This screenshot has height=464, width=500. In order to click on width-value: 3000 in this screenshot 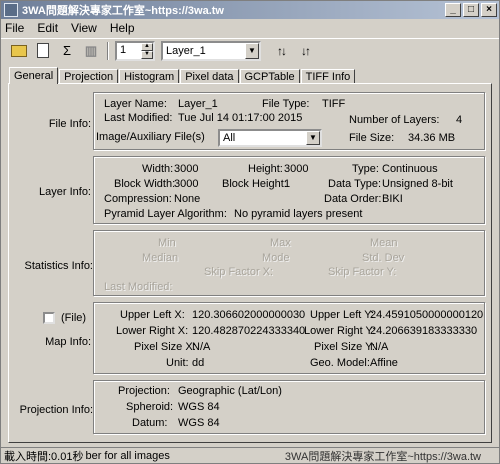, I will do `click(186, 169)`.